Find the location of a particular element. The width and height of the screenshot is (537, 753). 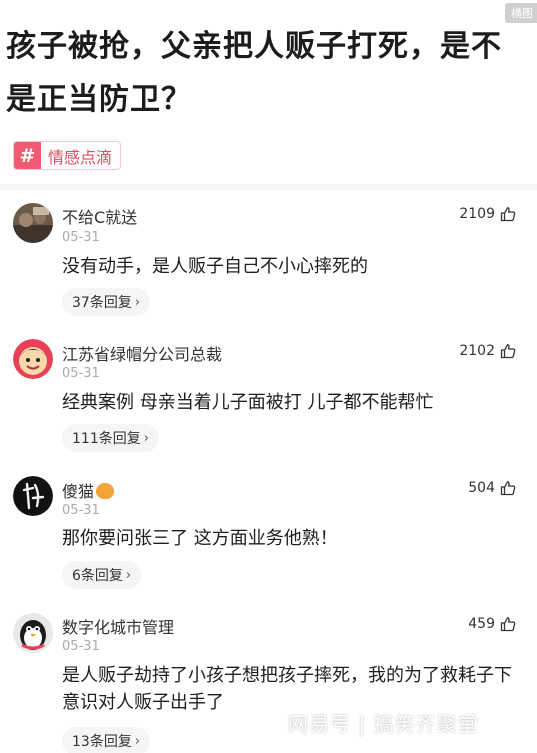

like-count: 459 is located at coordinates (481, 624).